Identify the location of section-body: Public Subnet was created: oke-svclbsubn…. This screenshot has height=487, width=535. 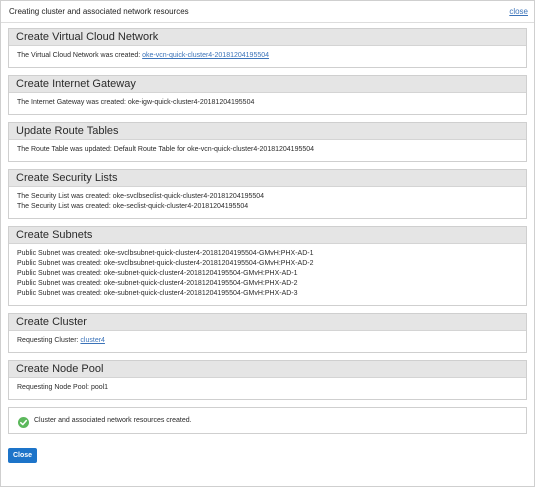
(267, 274).